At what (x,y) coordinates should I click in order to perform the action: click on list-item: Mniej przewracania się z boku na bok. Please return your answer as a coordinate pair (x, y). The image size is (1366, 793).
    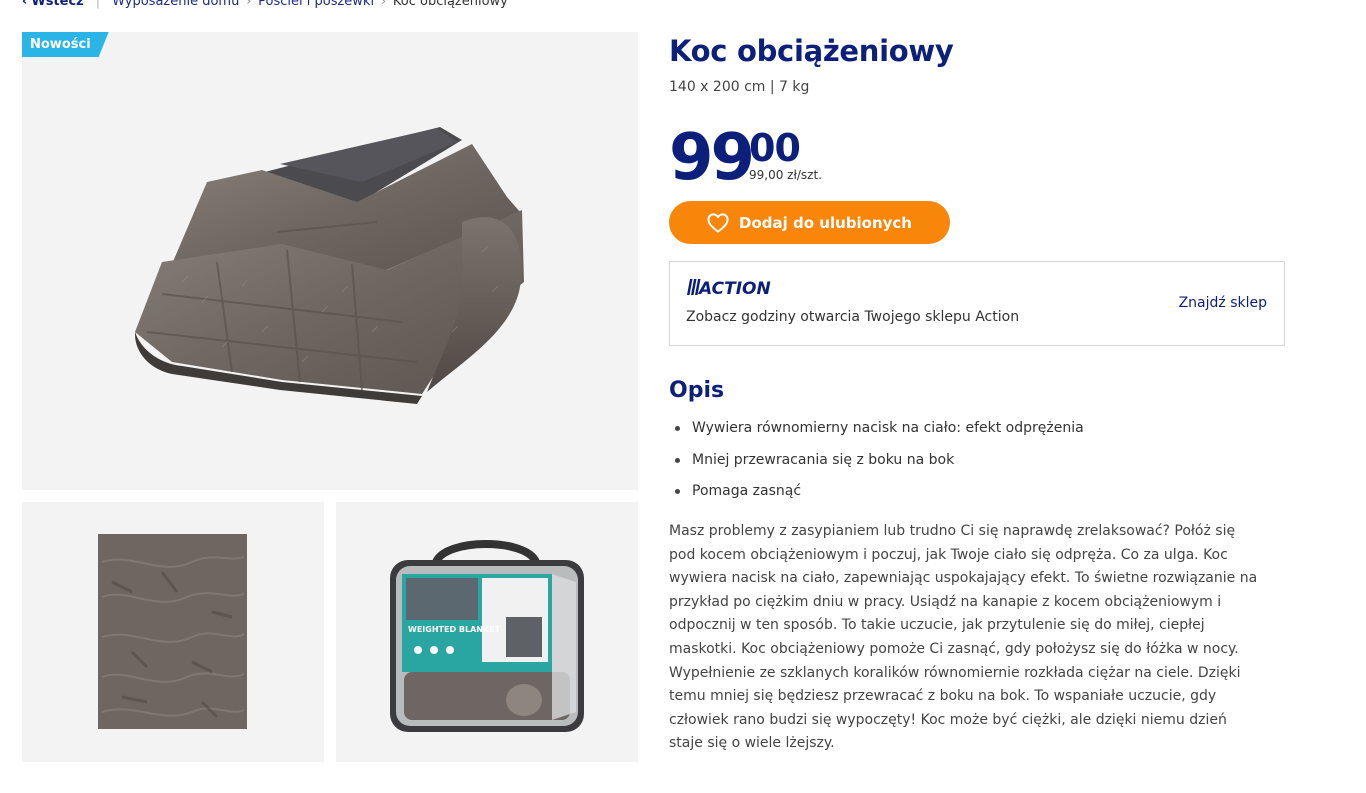
    Looking at the image, I should click on (879, 466).